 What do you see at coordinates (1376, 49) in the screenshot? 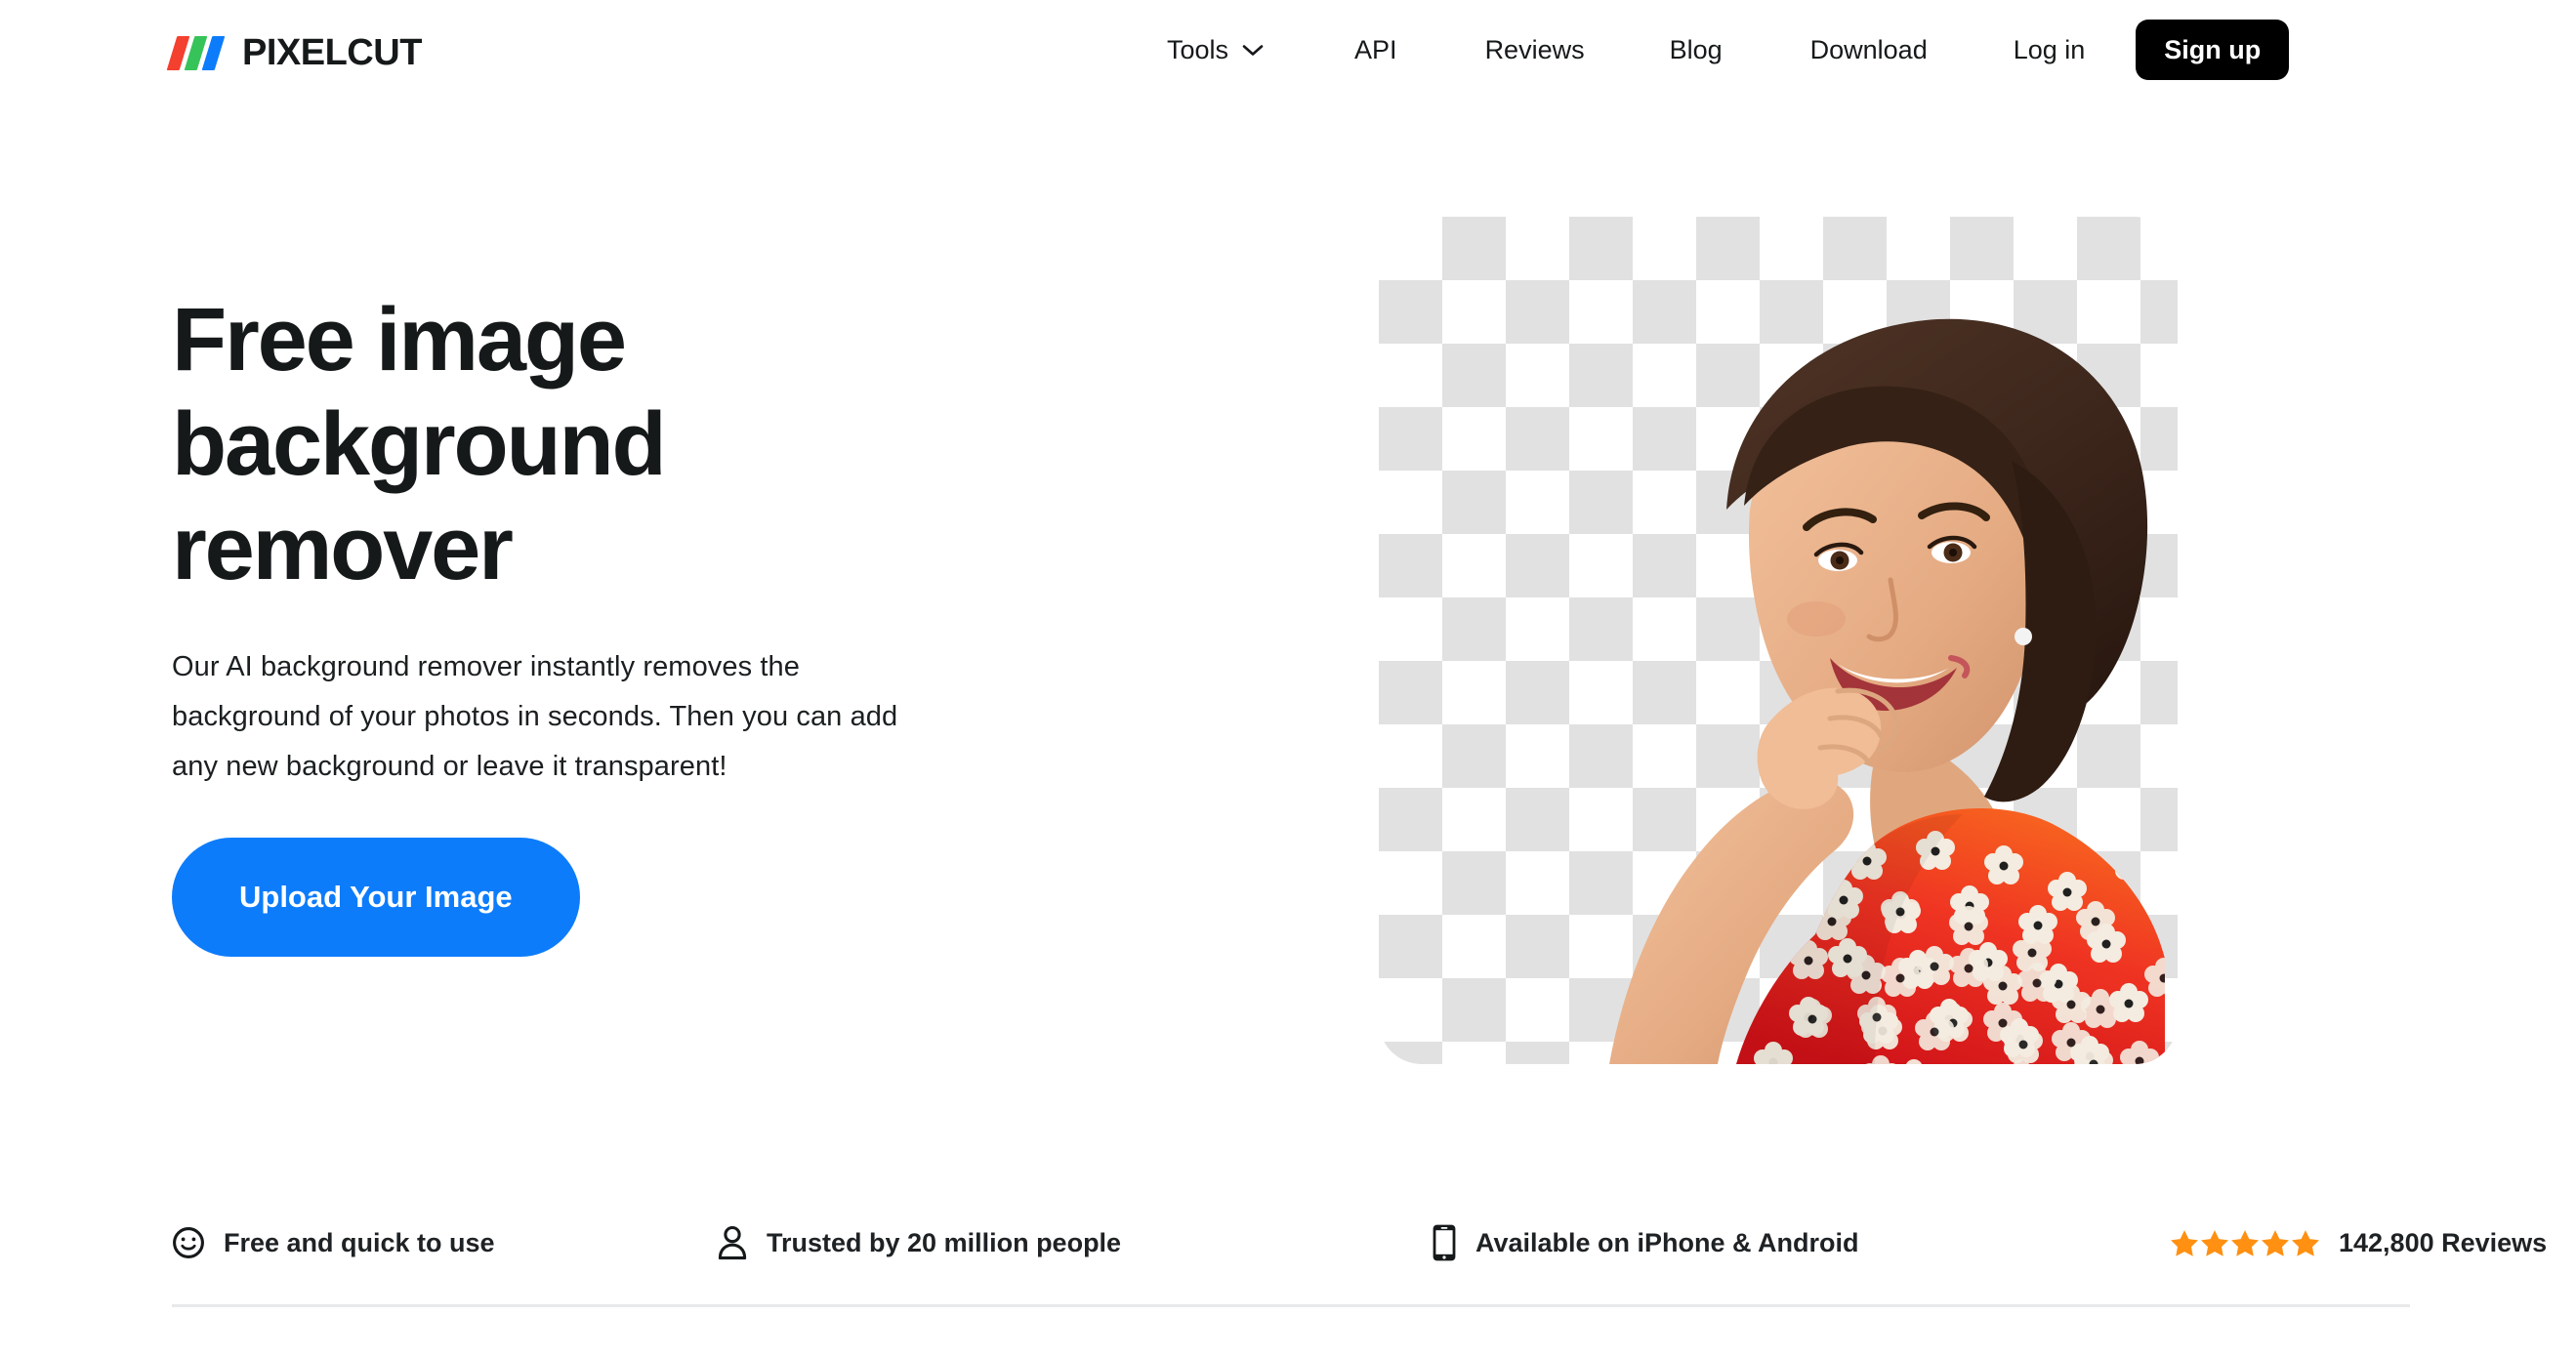
I see `nav-item-api: API` at bounding box center [1376, 49].